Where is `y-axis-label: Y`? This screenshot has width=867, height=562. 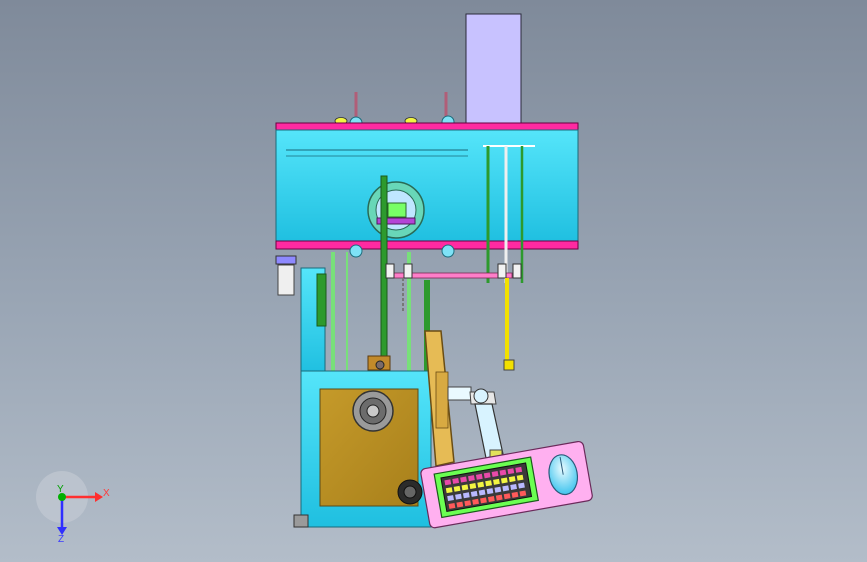
y-axis-label: Y is located at coordinates (60, 489).